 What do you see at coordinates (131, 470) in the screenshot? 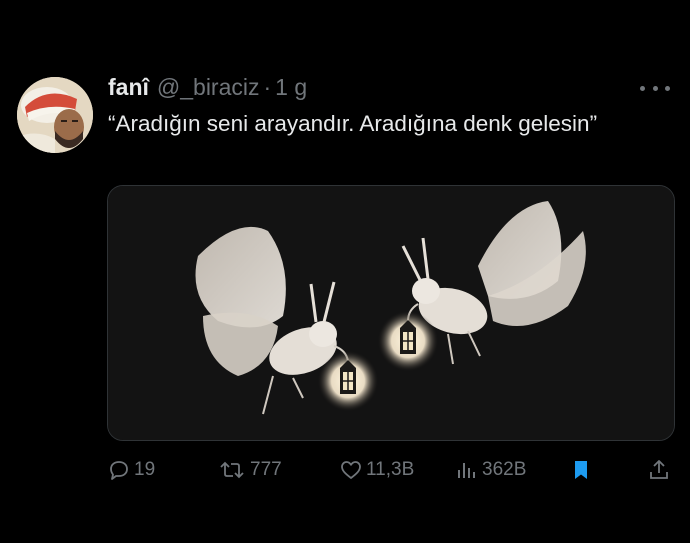
I see `reply-button: 19` at bounding box center [131, 470].